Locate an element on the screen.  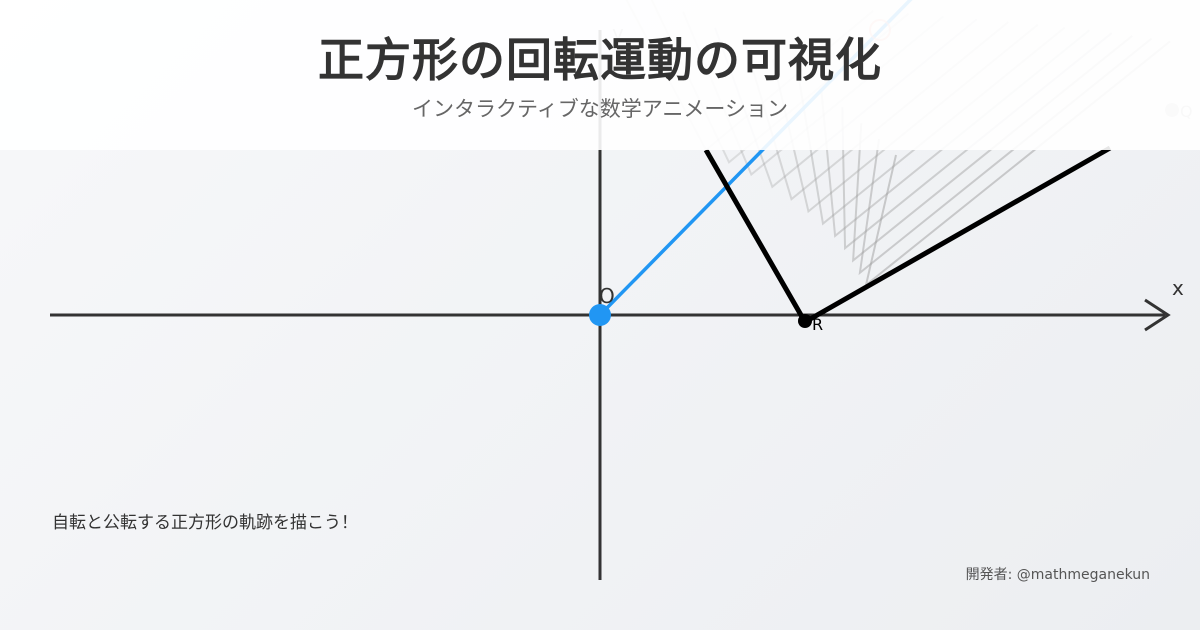
vertex-r-label: R is located at coordinates (817, 324).